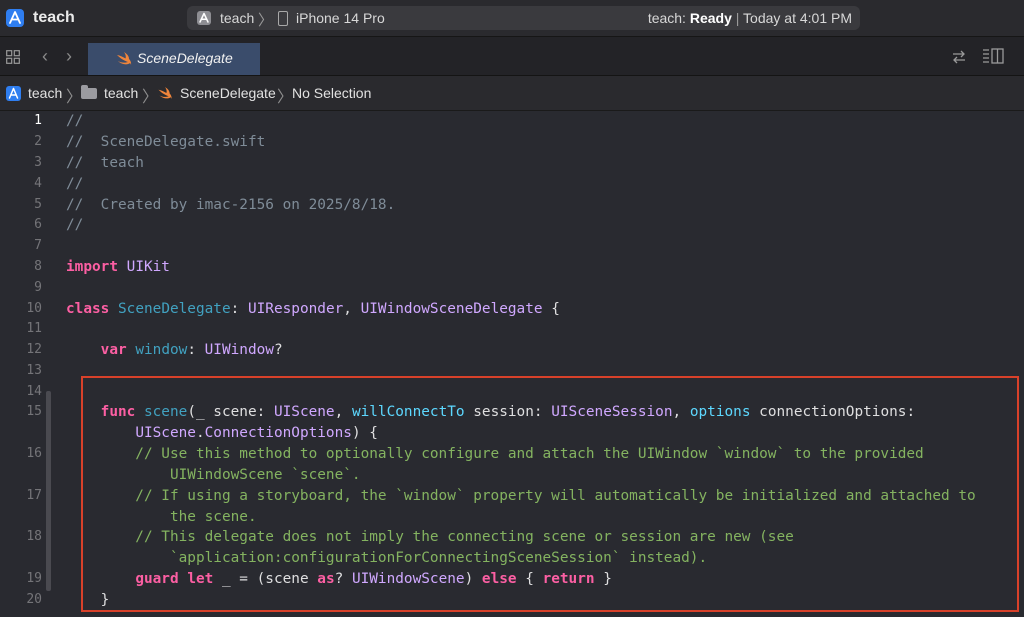  What do you see at coordinates (13, 57) in the screenshot?
I see `related-items-grid-icon` at bounding box center [13, 57].